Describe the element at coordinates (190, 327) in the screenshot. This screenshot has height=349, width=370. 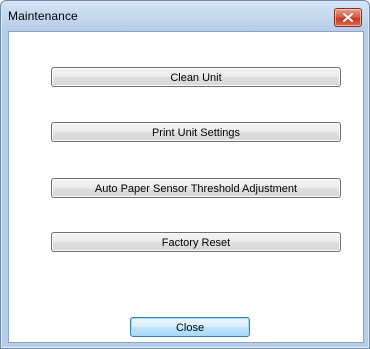
I see `close-button: Close` at that location.